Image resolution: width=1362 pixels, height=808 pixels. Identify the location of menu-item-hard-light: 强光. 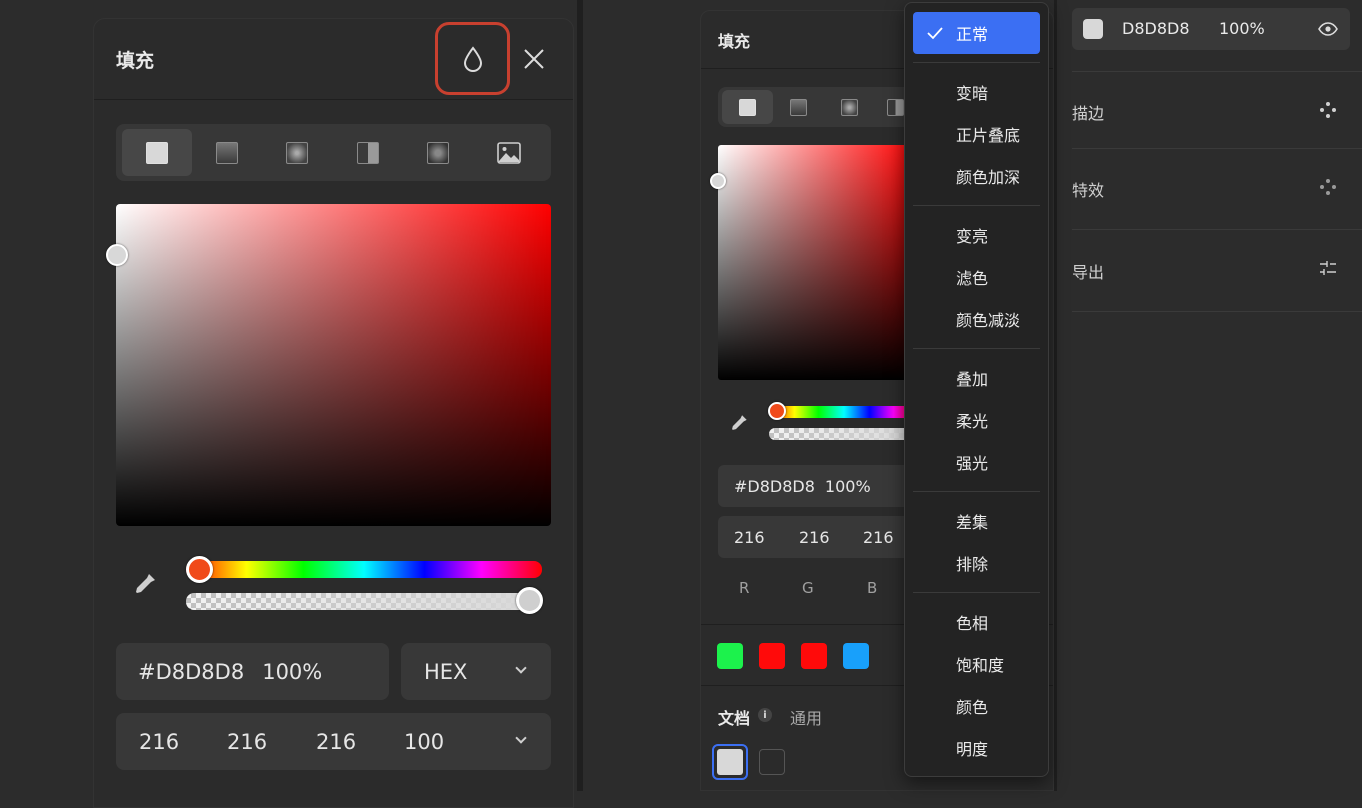
(976, 462).